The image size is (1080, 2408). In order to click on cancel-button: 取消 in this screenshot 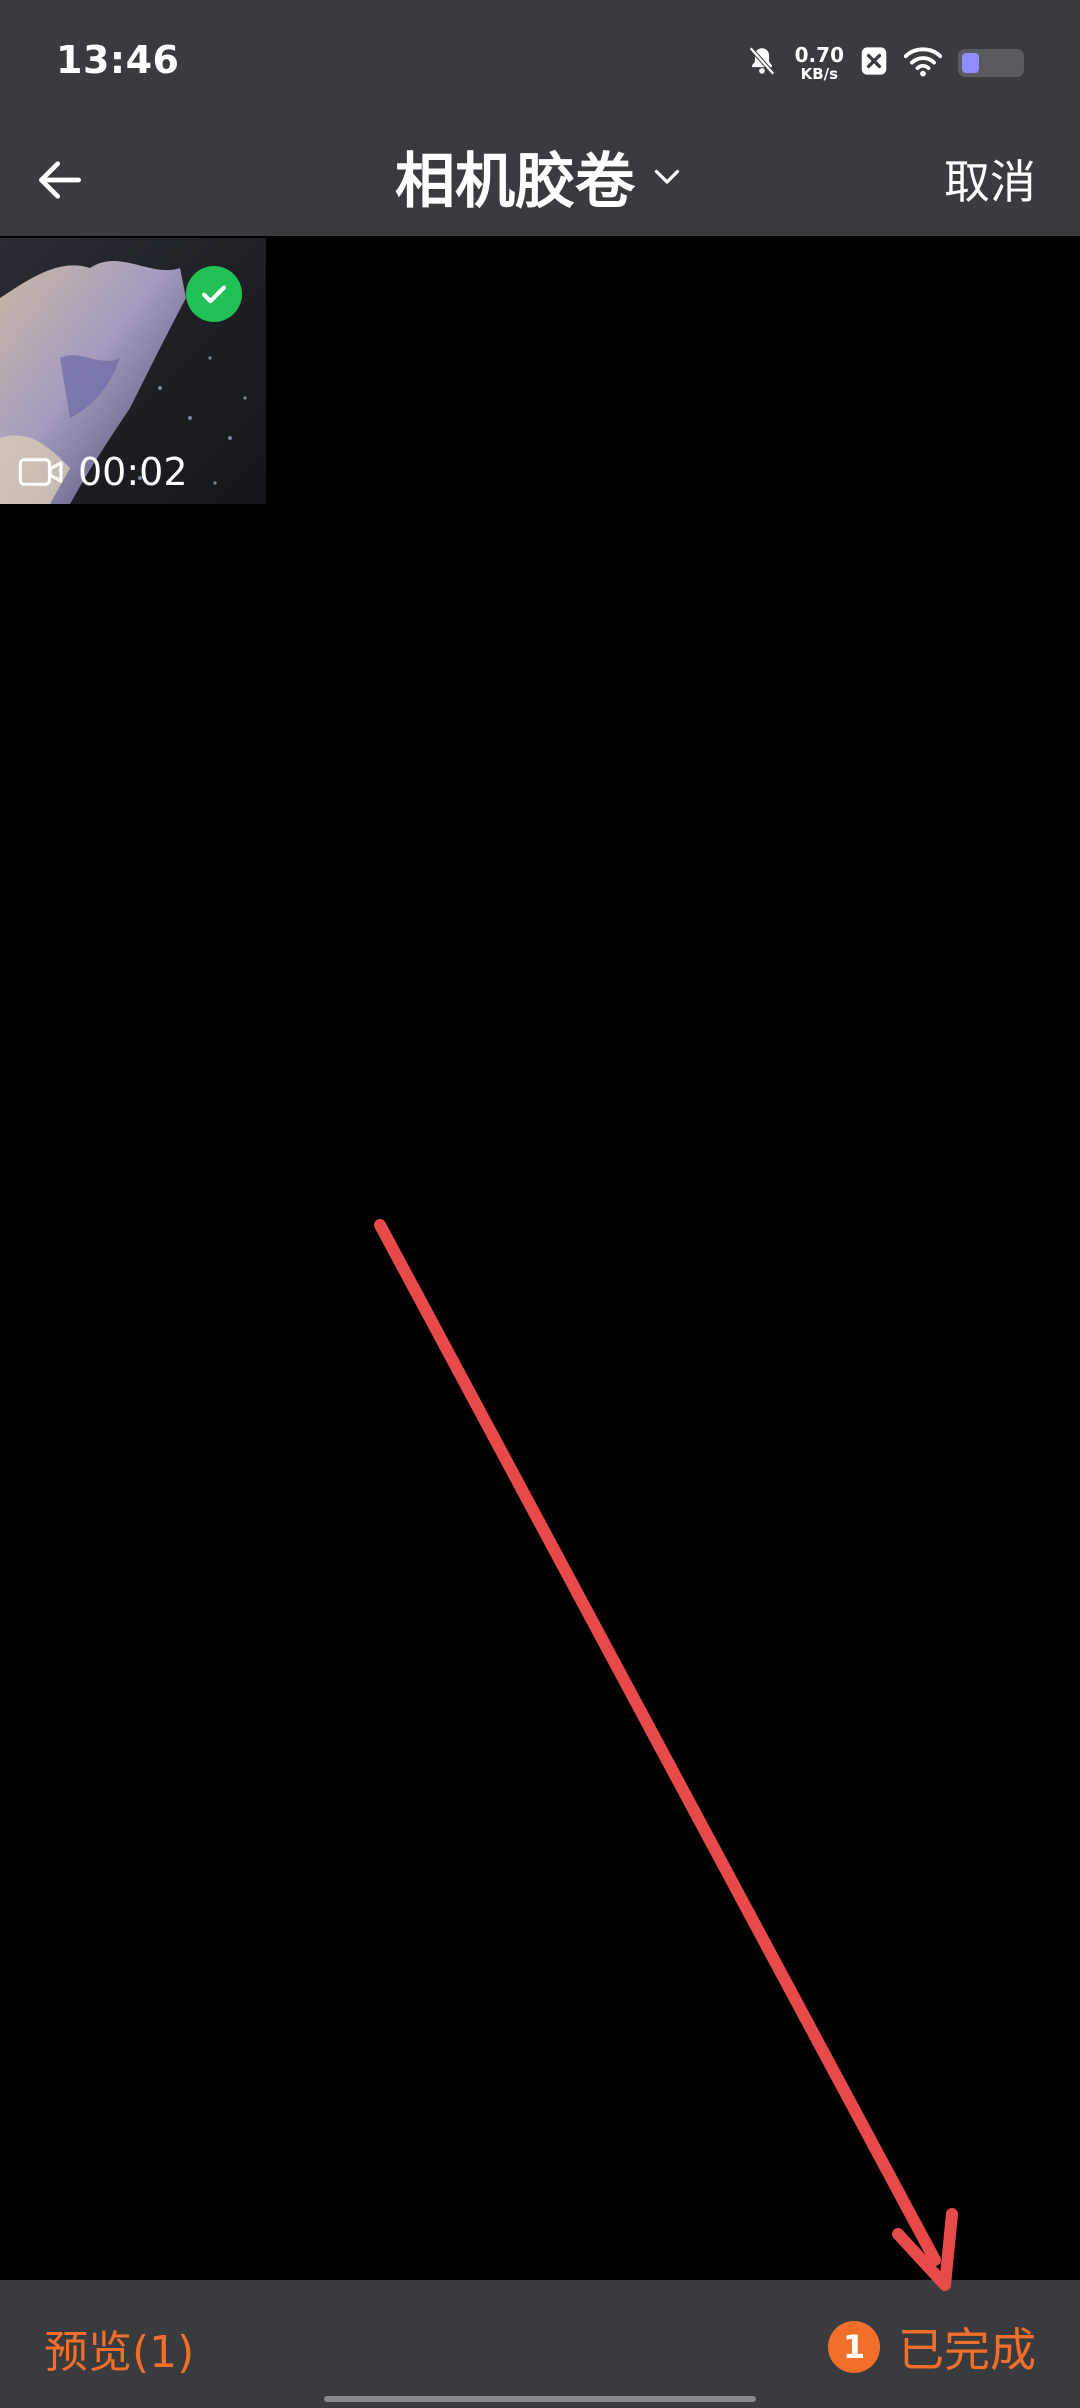, I will do `click(990, 179)`.